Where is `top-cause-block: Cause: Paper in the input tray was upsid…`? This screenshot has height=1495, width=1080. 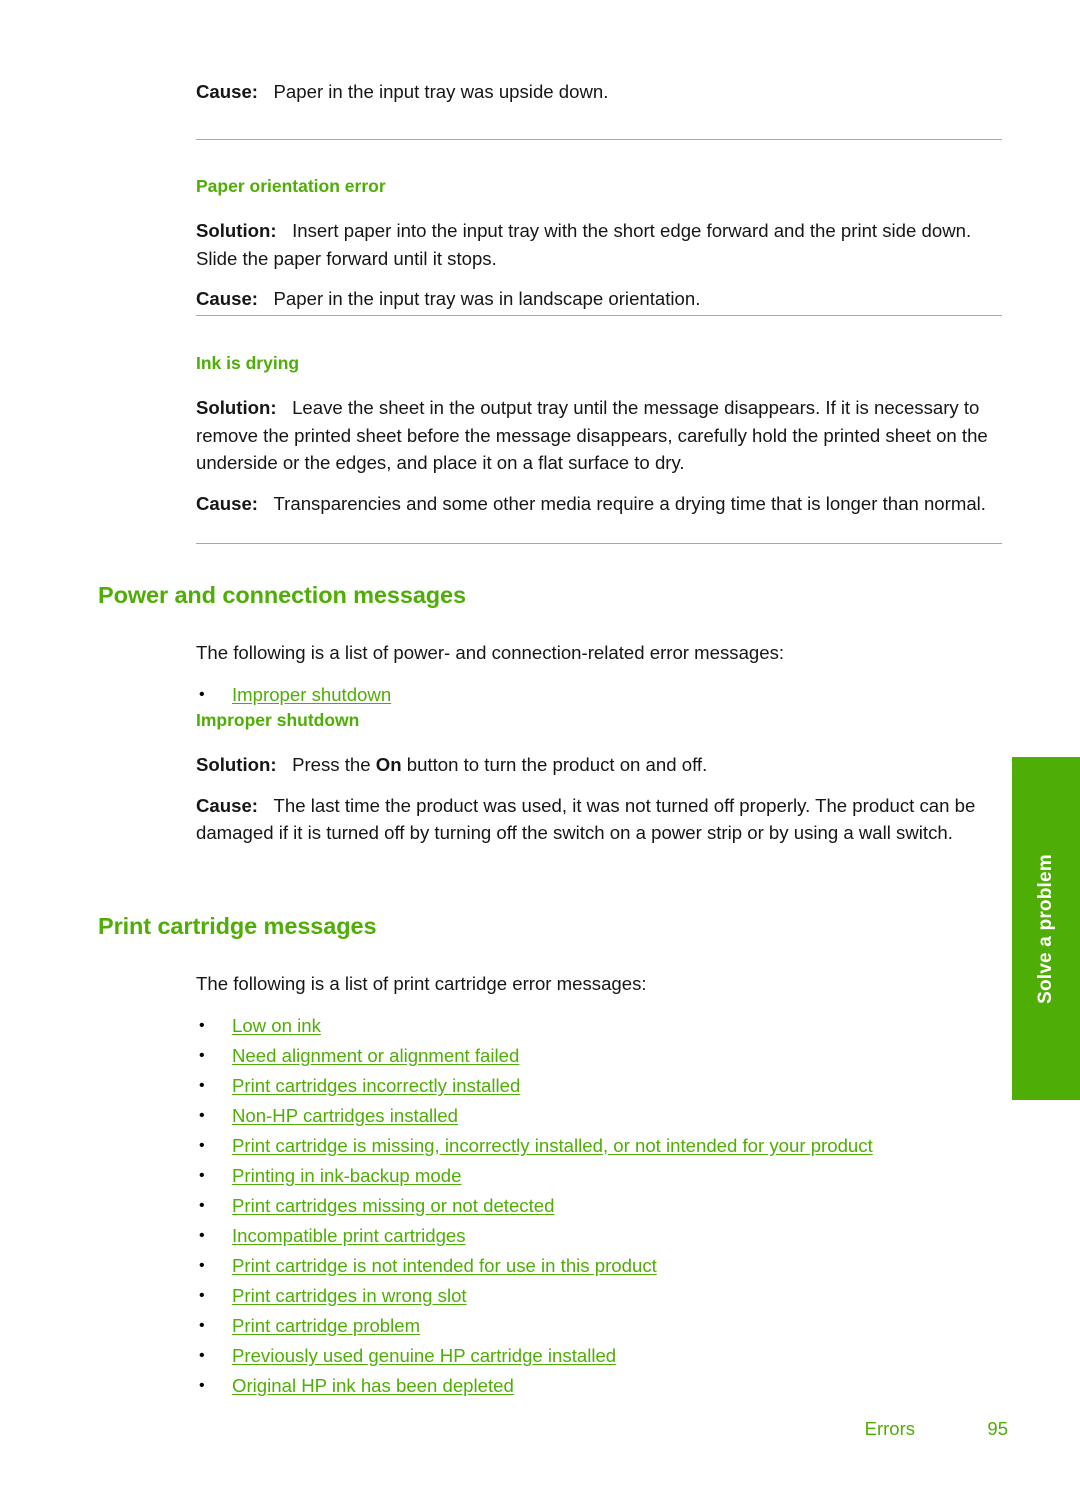
top-cause-block: Cause: Paper in the input tray was upsid… is located at coordinates (602, 92).